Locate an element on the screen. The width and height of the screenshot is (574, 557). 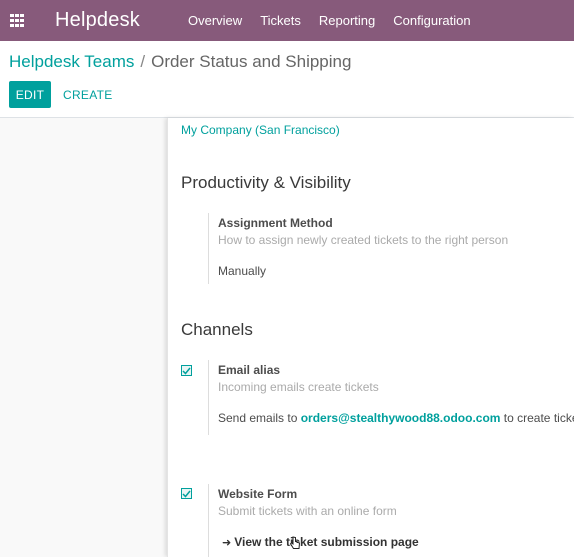
apps-menu-icon is located at coordinates (17, 20).